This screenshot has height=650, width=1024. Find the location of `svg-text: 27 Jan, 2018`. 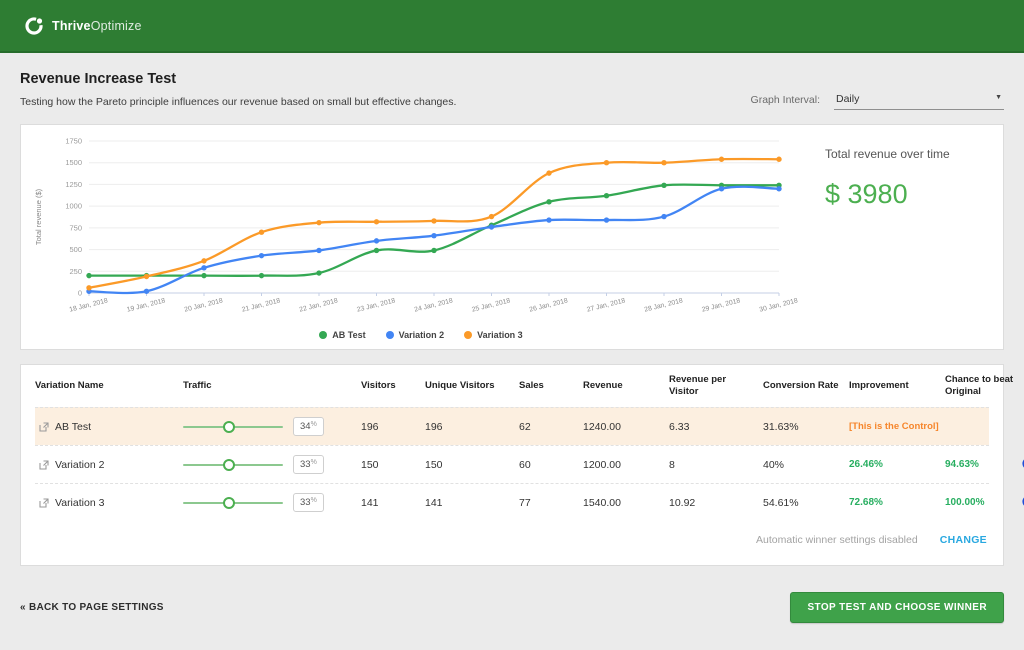

svg-text: 27 Jan, 2018 is located at coordinates (606, 305).